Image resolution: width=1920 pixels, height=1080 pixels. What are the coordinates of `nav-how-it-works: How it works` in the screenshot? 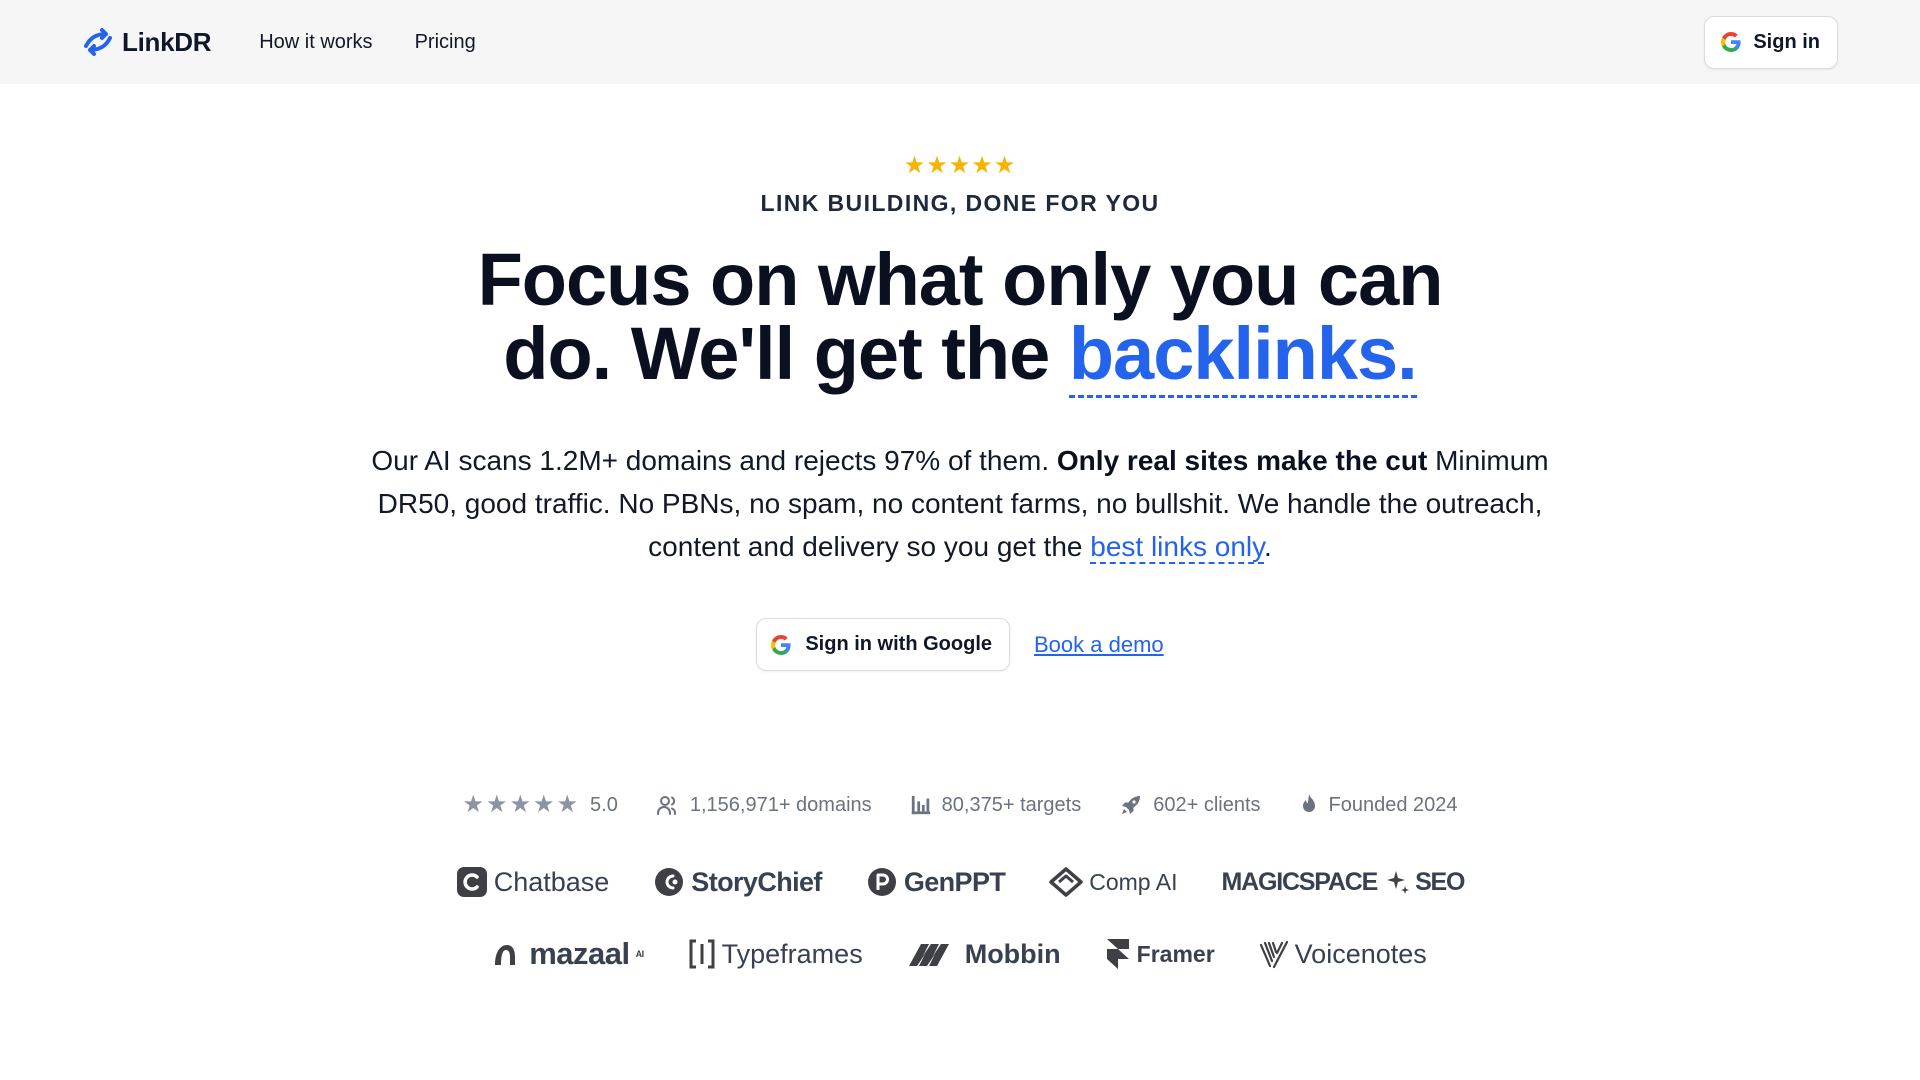 It's located at (315, 42).